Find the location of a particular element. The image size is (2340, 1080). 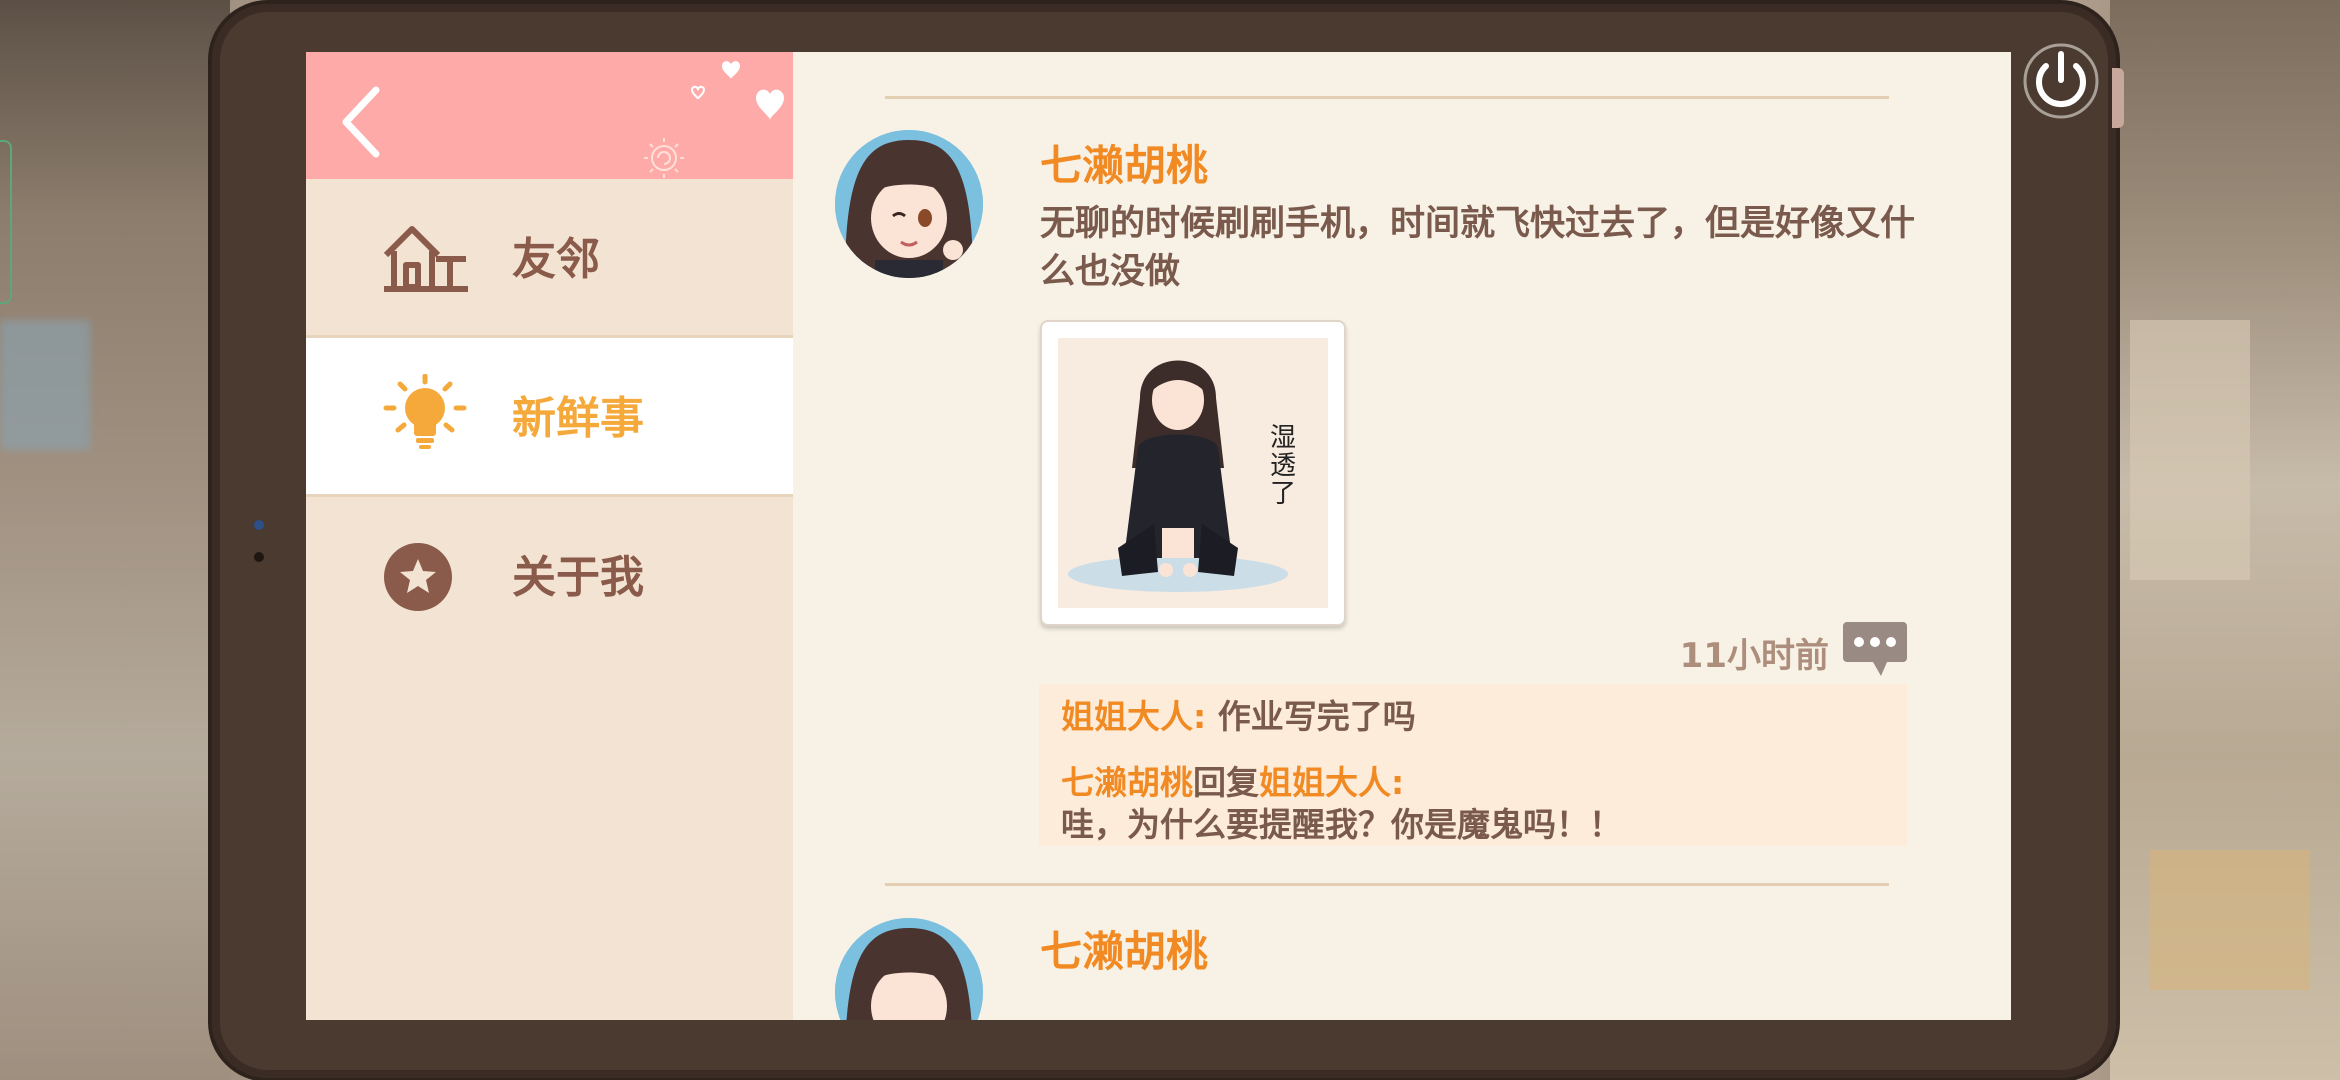

heart-icon is located at coordinates (714, 119).